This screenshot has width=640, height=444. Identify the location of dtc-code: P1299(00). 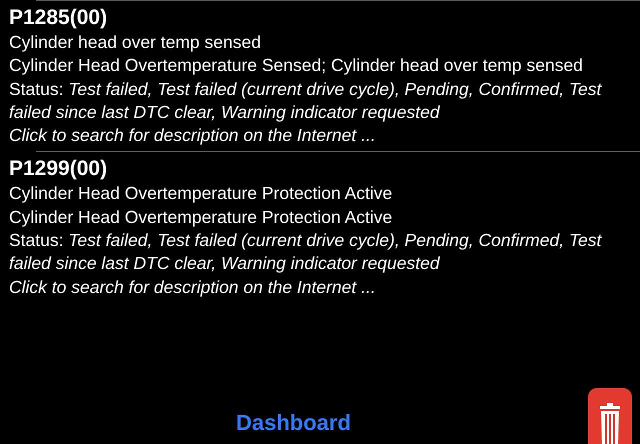
(58, 169).